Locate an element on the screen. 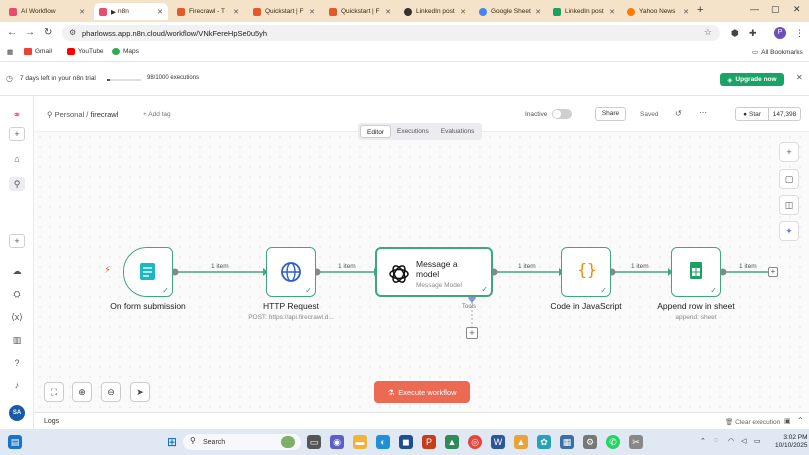 This screenshot has height=455, width=809. home-icon: ⌂ is located at coordinates (17, 159).